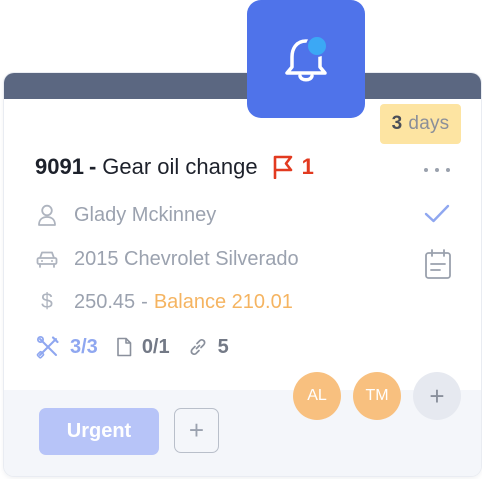 Image resolution: width=482 pixels, height=479 pixels. I want to click on amount-value: 250.45, so click(105, 301).